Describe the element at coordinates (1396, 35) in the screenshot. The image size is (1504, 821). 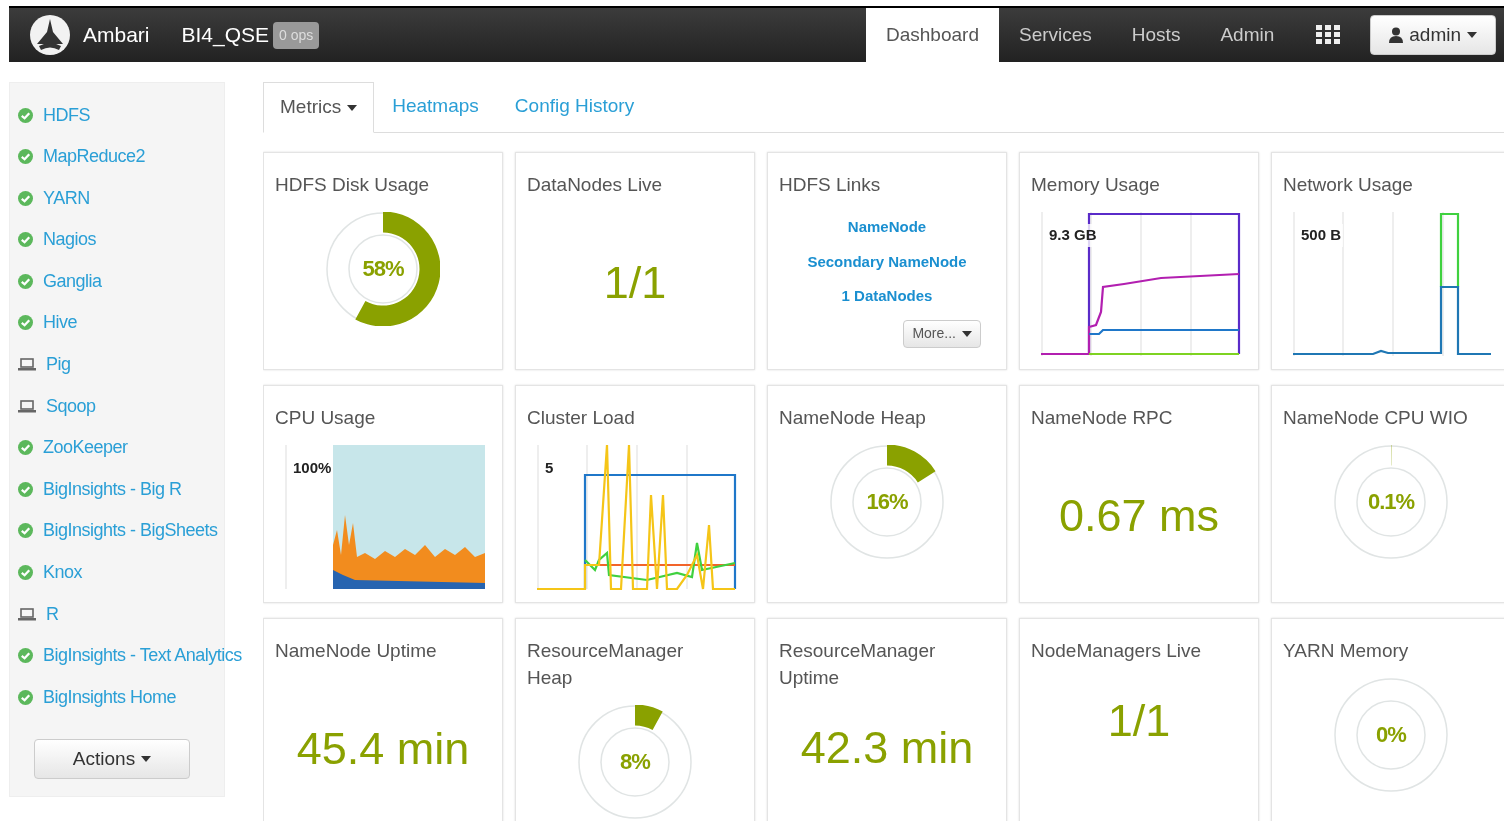
I see `user-icon` at that location.